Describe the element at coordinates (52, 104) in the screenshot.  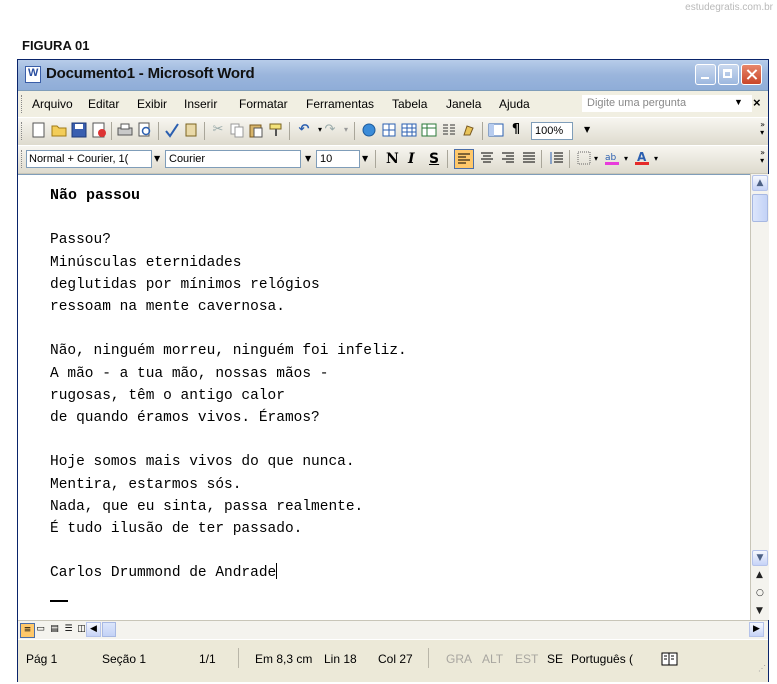
I see `menu-arquivo: Arquivo` at that location.